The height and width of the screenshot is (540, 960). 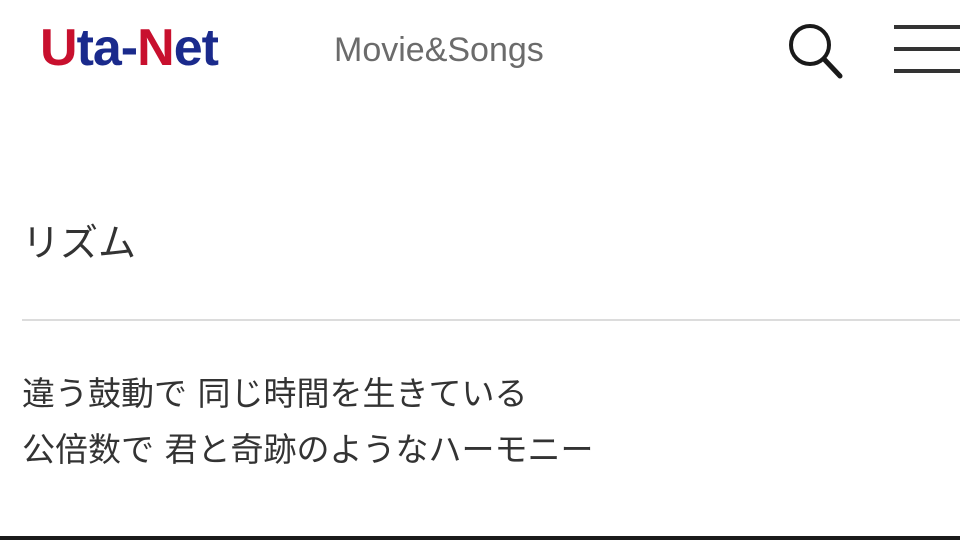 I want to click on uta-net-logo: Uta-Net, so click(x=129, y=48).